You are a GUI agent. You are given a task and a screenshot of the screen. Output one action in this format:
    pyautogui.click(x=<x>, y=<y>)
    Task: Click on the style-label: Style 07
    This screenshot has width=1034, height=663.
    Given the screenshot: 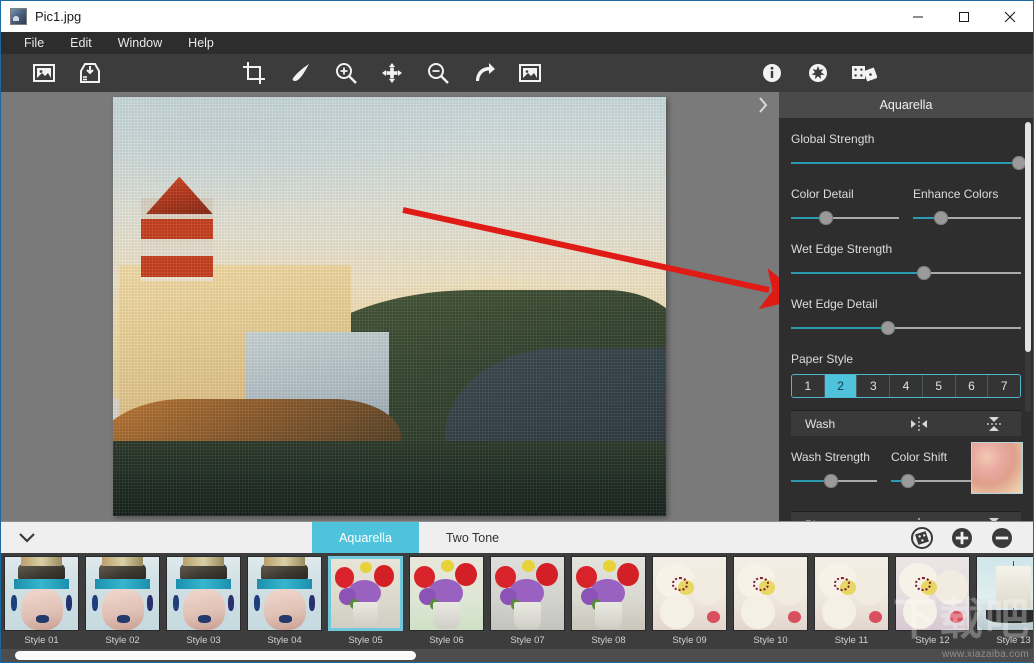 What is the action you would take?
    pyautogui.click(x=527, y=640)
    